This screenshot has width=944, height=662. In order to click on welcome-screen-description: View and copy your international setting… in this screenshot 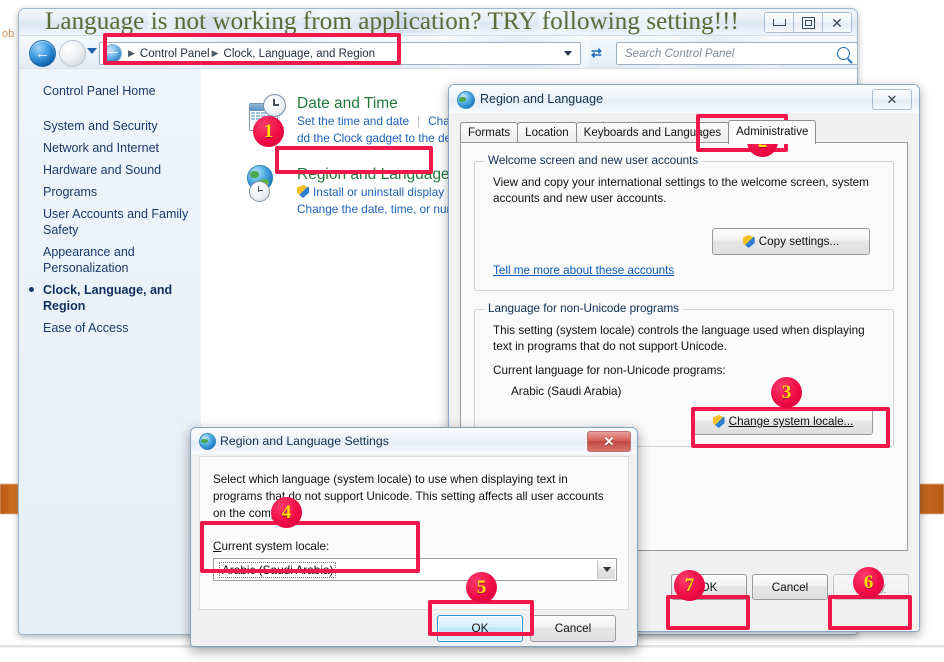, I will do `click(681, 190)`.